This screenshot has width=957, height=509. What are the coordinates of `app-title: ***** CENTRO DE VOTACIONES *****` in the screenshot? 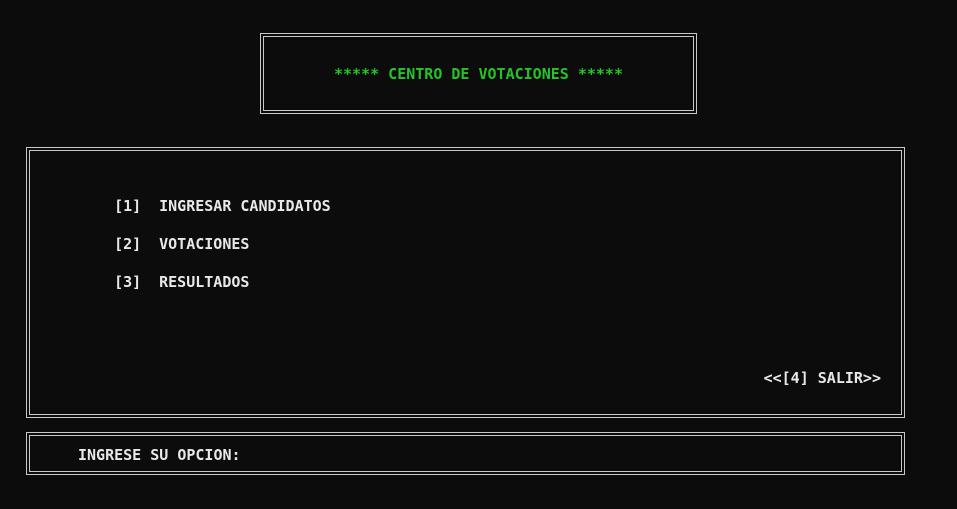 It's located at (478, 74).